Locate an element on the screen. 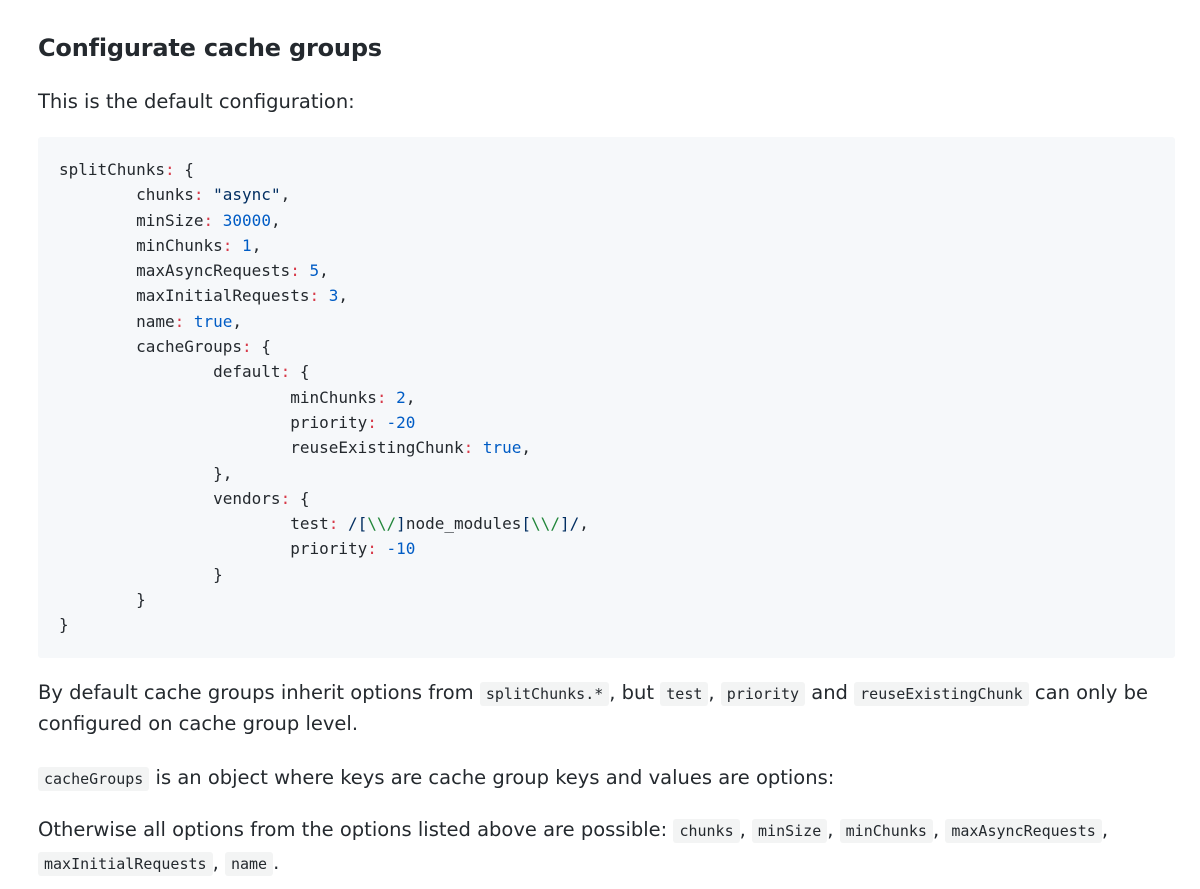  code-line: chunks: "async", is located at coordinates (617, 194).